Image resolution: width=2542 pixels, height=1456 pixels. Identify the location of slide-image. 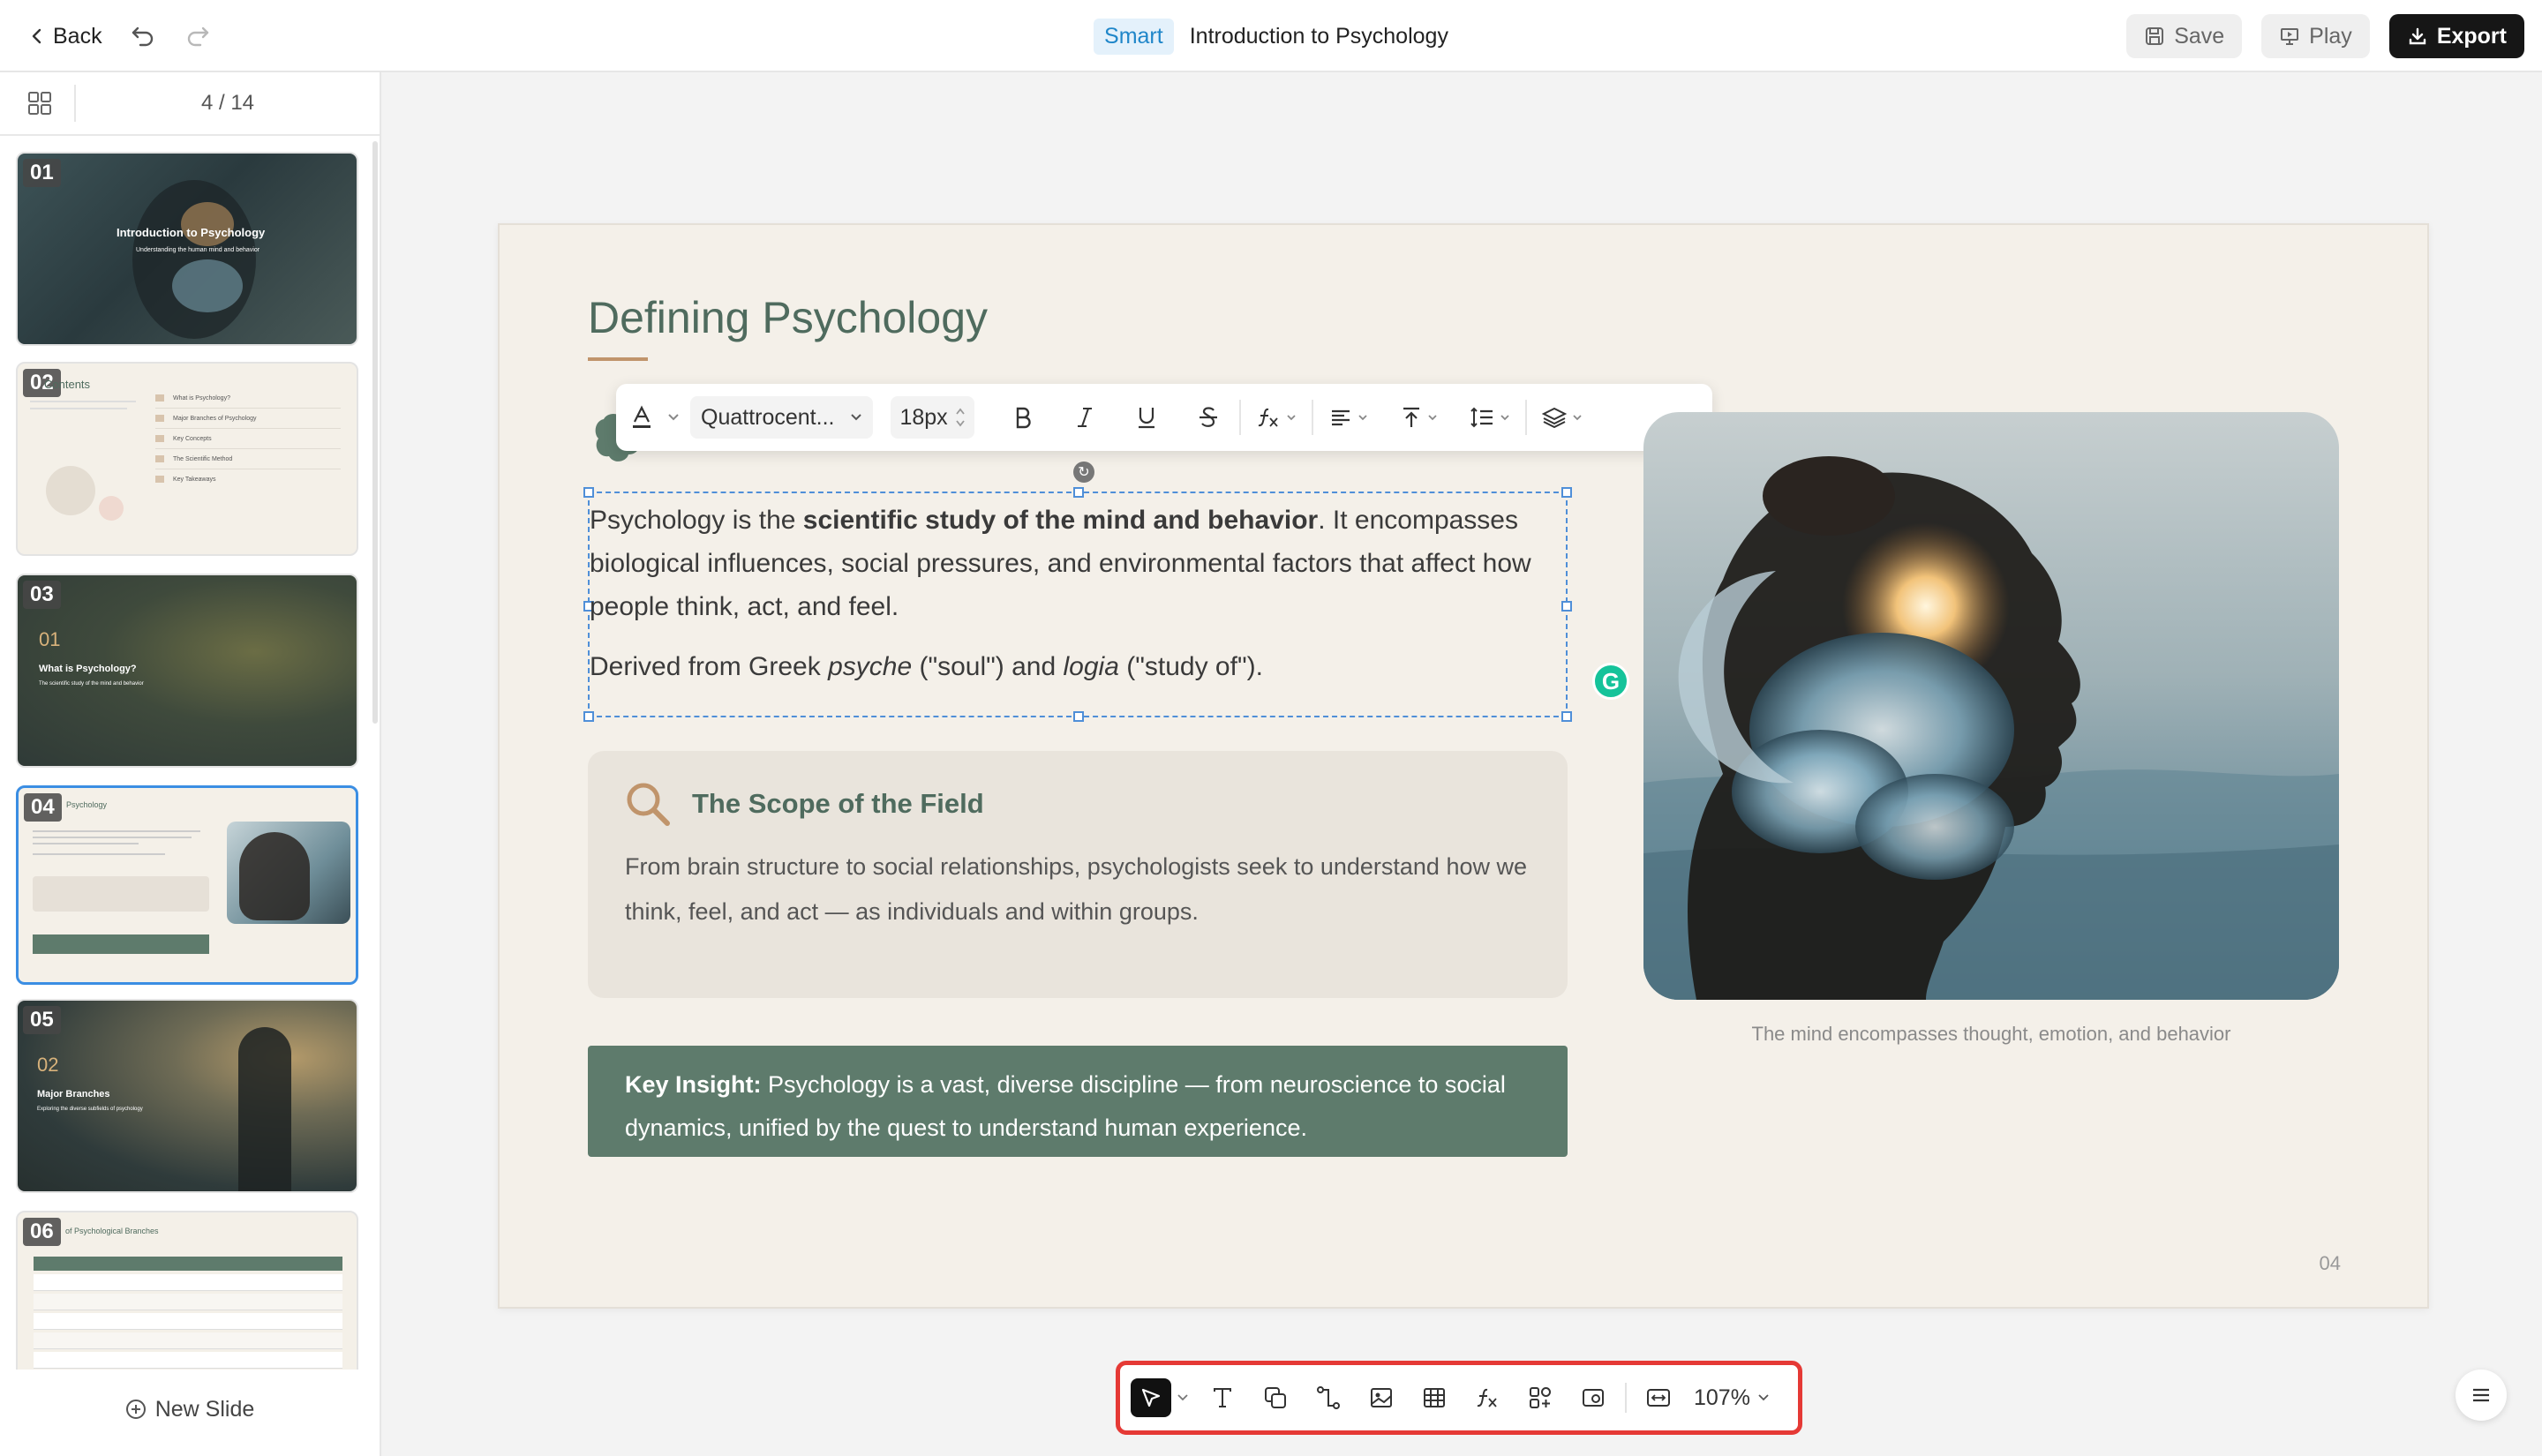
(1991, 706).